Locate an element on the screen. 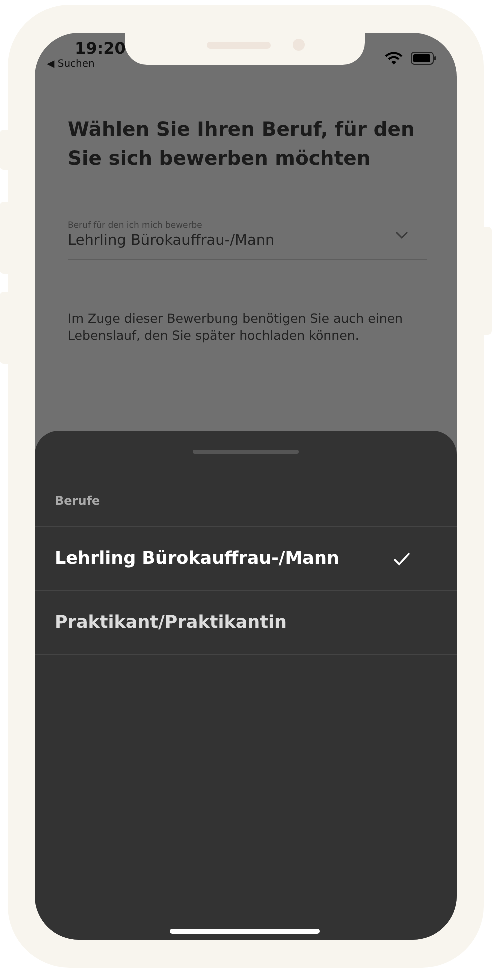  option-item: Praktikant/Praktikantin is located at coordinates (246, 623).